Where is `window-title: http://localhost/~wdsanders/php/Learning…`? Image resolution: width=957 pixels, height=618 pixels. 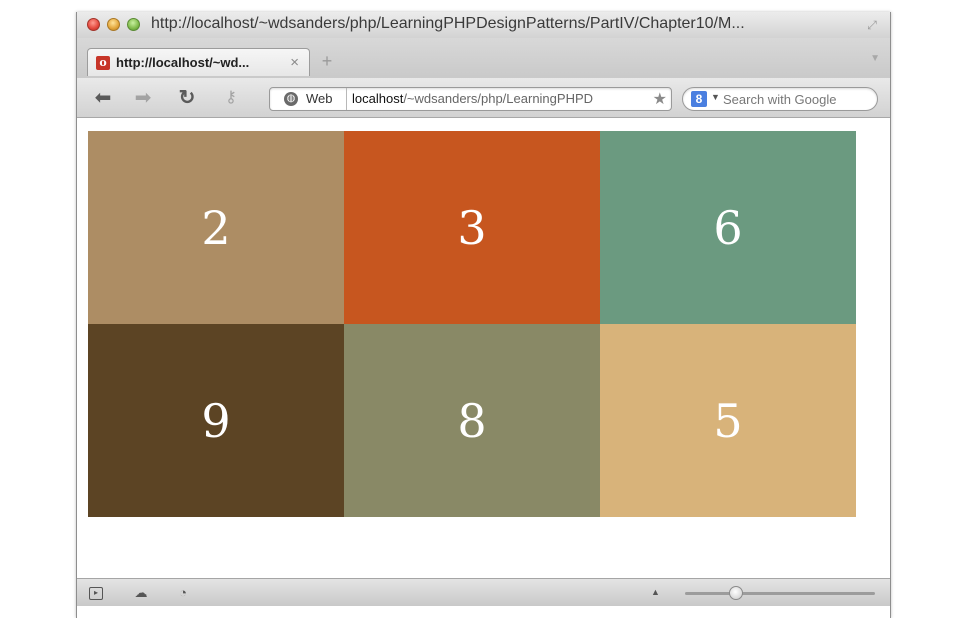 window-title: http://localhost/~wdsanders/php/Learning… is located at coordinates (448, 23).